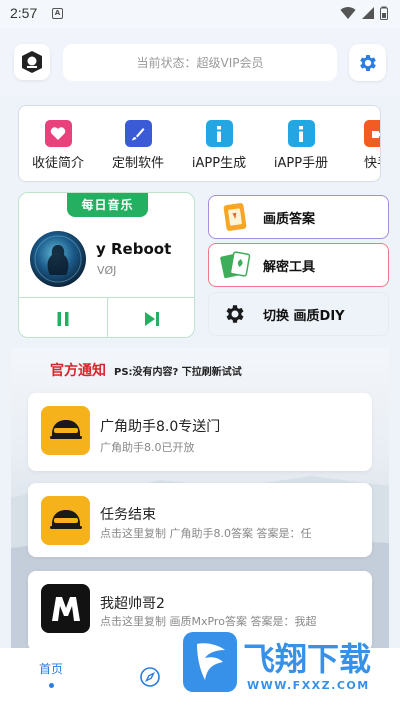  What do you see at coordinates (78, 371) in the screenshot?
I see `notice-title: 官方通知` at bounding box center [78, 371].